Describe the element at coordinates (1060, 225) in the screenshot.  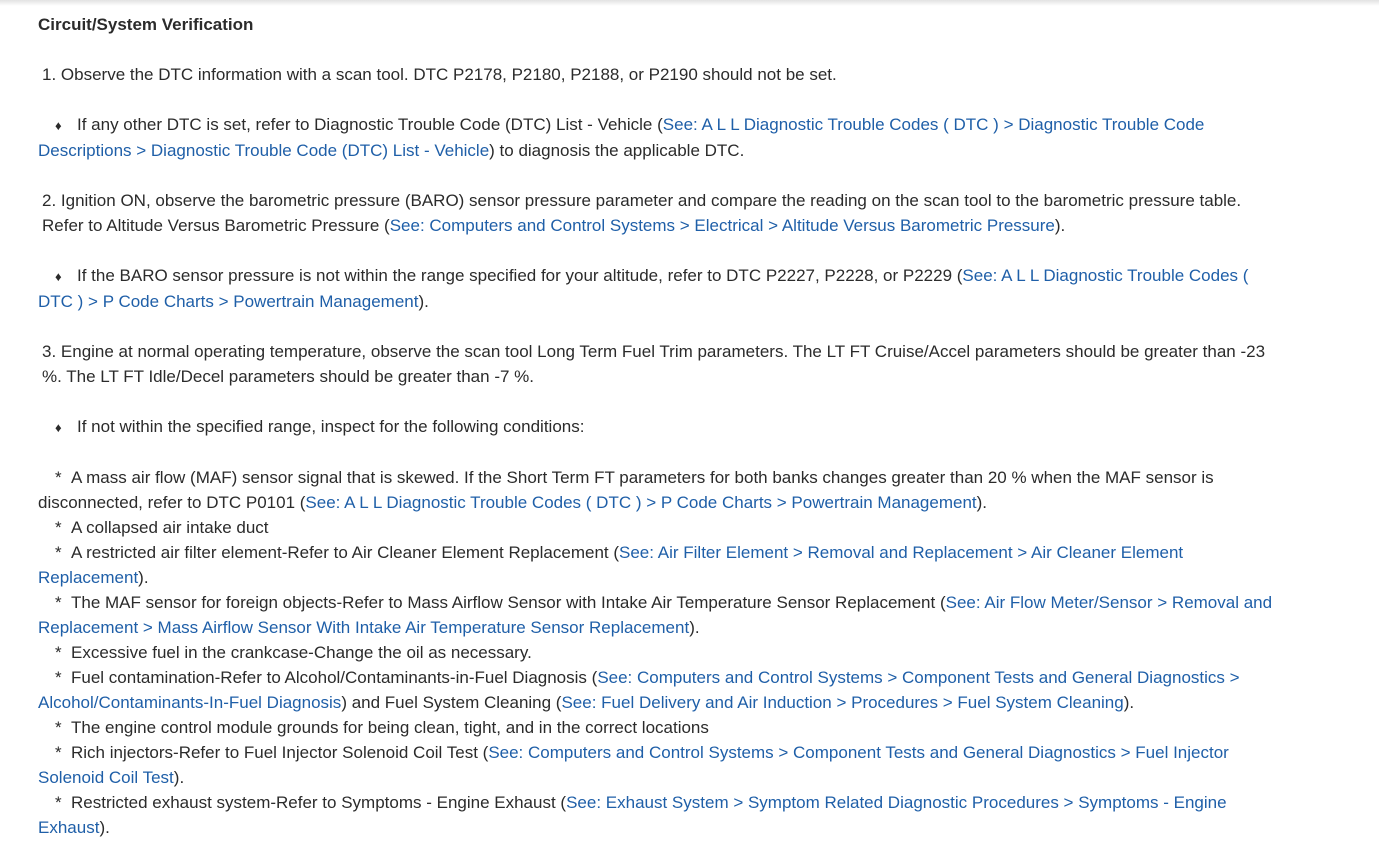
I see `step-2-tail: ).` at that location.